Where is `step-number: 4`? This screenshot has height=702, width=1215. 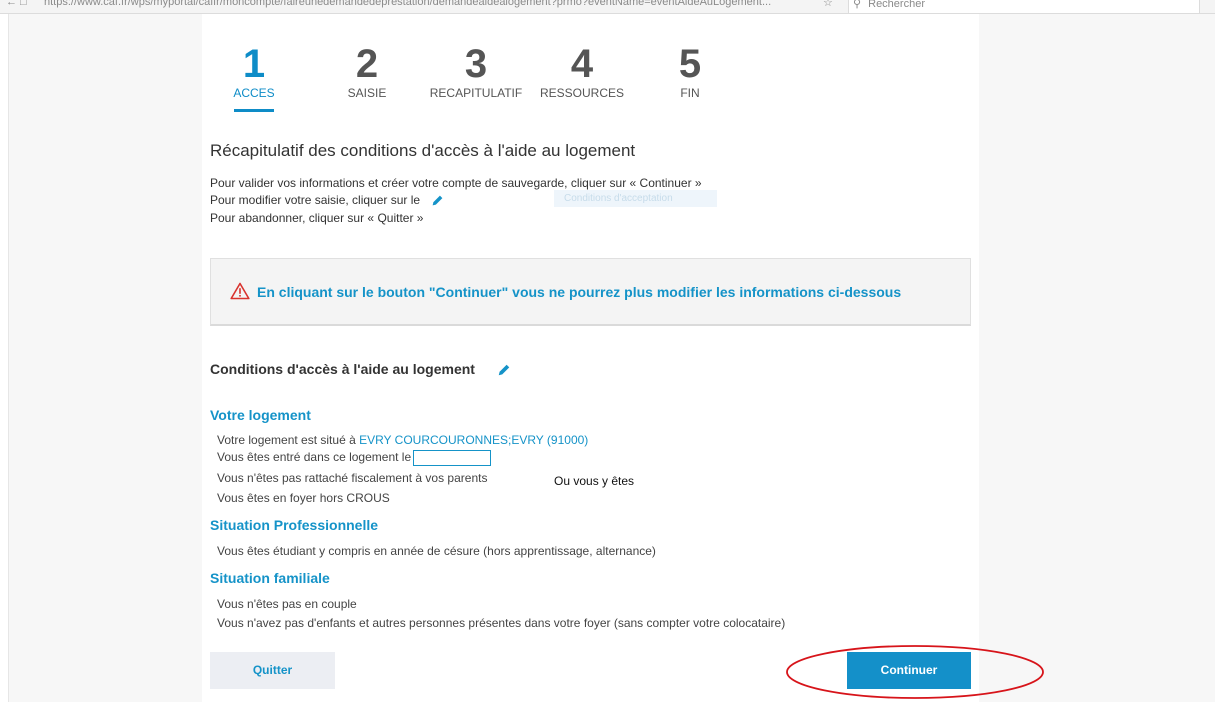 step-number: 4 is located at coordinates (582, 64).